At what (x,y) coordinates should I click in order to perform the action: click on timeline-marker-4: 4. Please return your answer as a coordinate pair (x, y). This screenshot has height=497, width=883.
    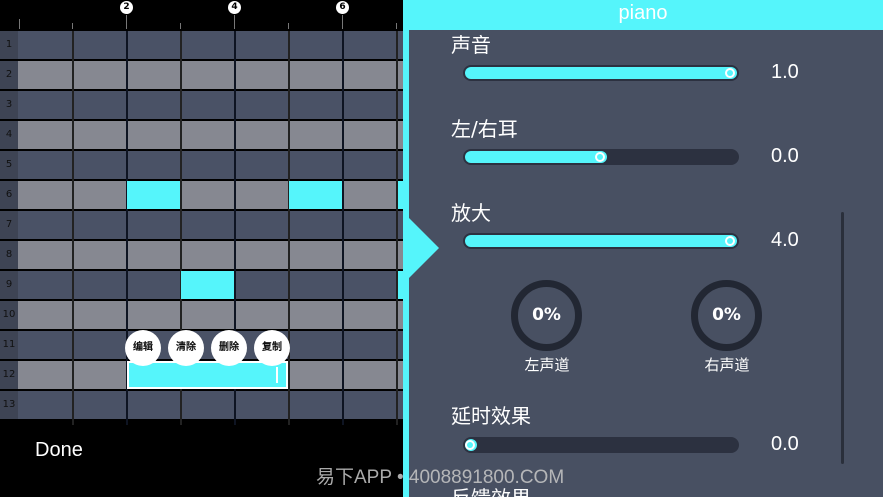
    Looking at the image, I should click on (234, 7).